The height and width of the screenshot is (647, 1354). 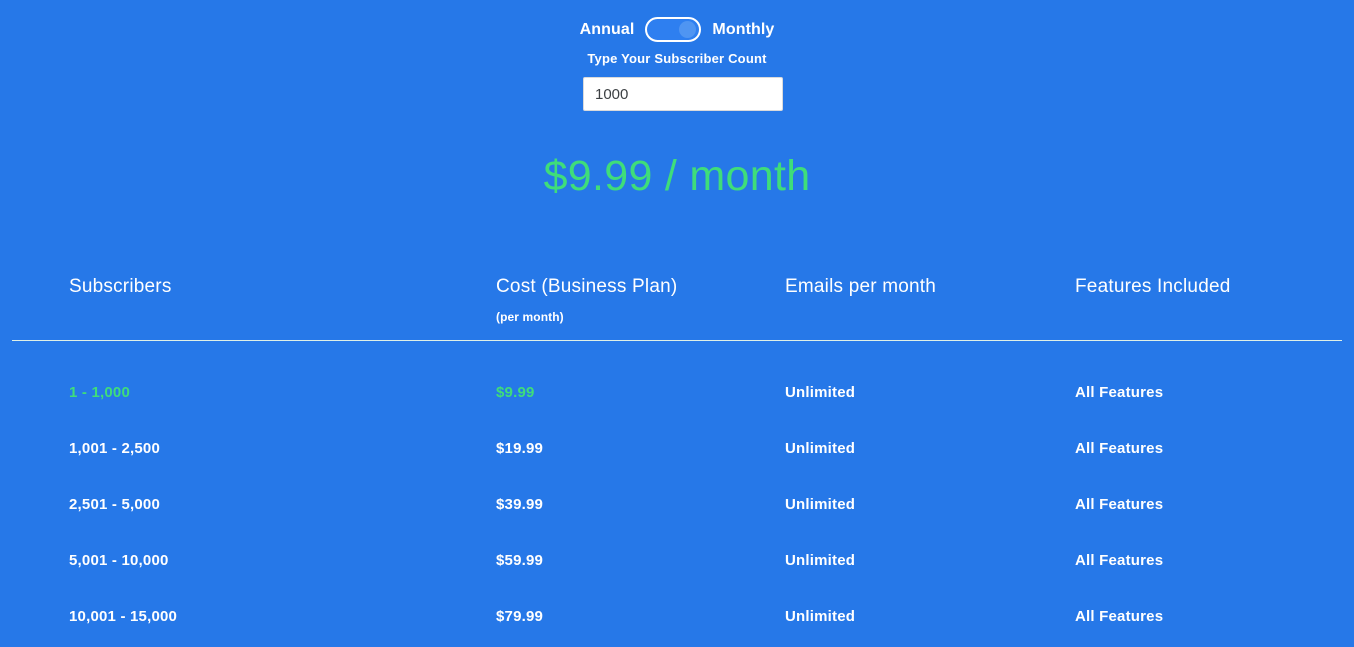 I want to click on cell-cost: $9.99, so click(x=515, y=392).